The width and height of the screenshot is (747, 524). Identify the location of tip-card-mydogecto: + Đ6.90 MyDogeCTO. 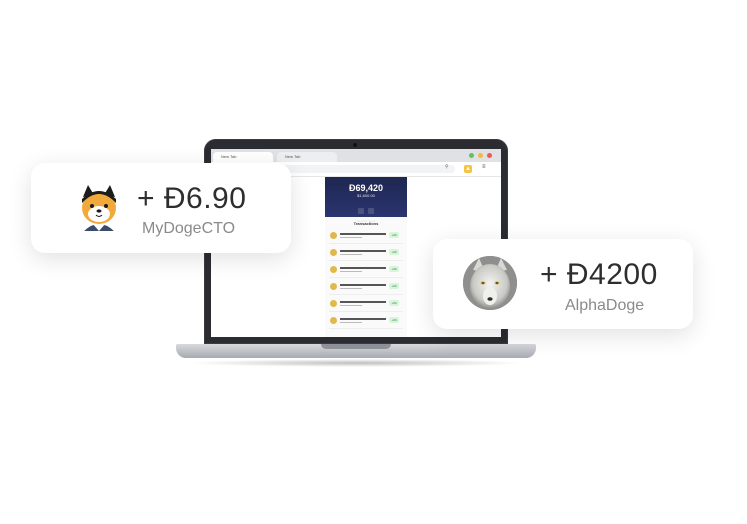
(161, 208).